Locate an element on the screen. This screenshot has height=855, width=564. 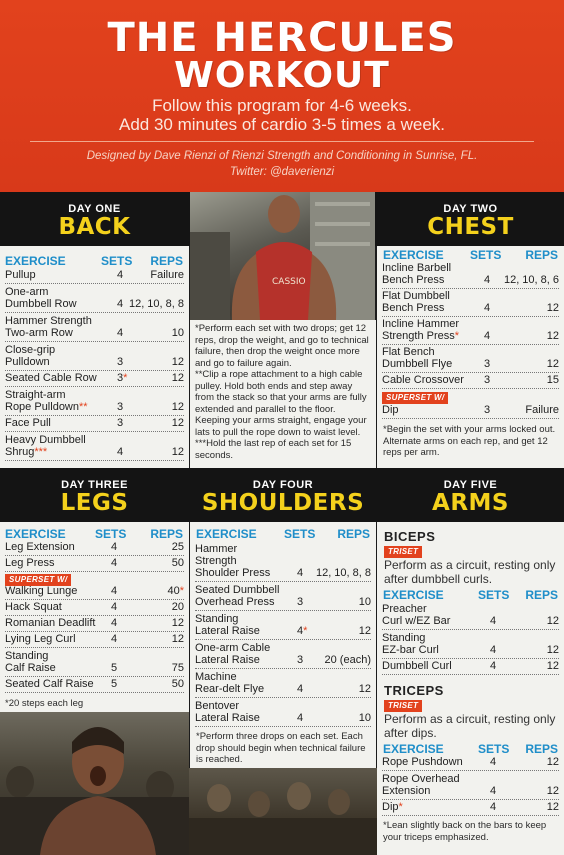
table-row: One-arm Cable Lateral Raise 3 20 (each) is located at coordinates (283, 654).